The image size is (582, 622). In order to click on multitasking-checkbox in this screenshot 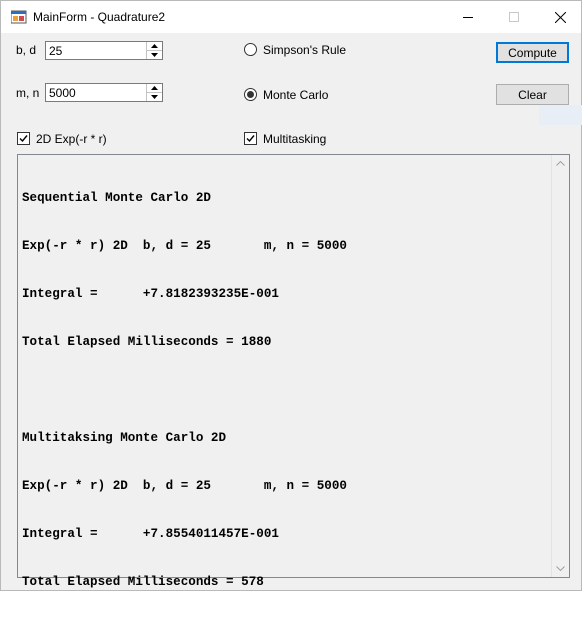, I will do `click(250, 138)`.